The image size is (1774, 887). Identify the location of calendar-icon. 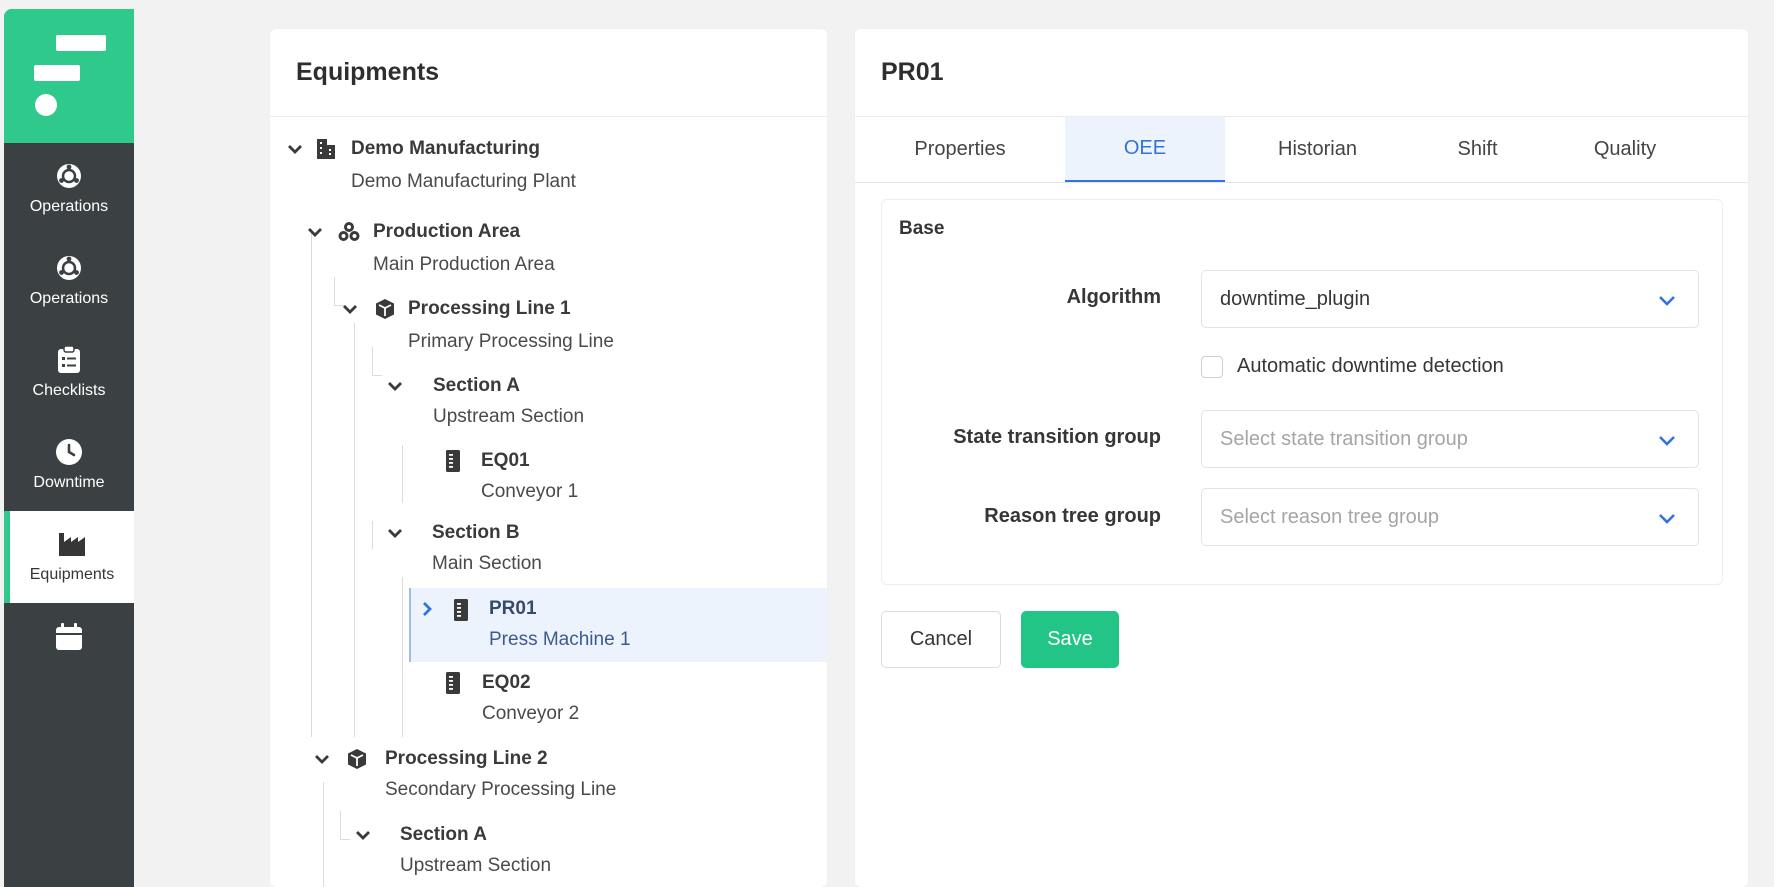
(69, 637).